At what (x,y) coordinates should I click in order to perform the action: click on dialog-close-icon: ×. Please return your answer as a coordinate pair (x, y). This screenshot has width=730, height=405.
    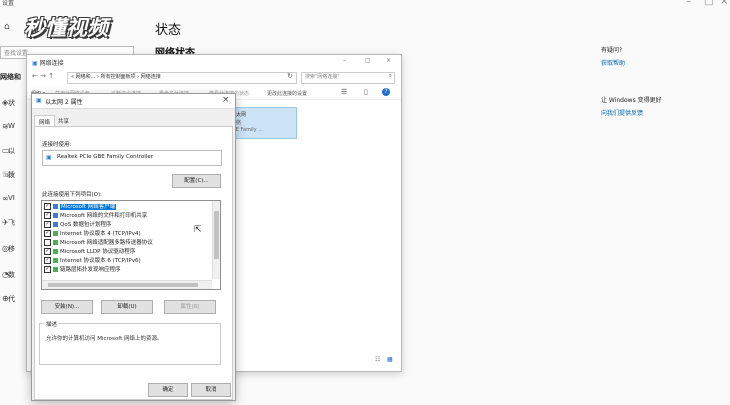
    Looking at the image, I should click on (226, 100).